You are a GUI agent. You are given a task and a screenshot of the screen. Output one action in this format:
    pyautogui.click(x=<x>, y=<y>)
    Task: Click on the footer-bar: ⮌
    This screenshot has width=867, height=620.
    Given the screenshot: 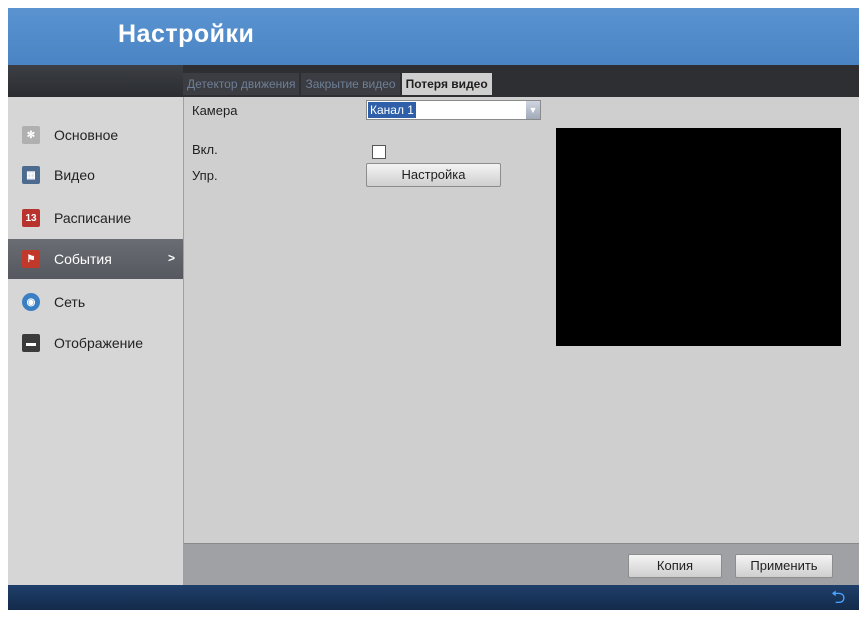 What is the action you would take?
    pyautogui.click(x=433, y=597)
    